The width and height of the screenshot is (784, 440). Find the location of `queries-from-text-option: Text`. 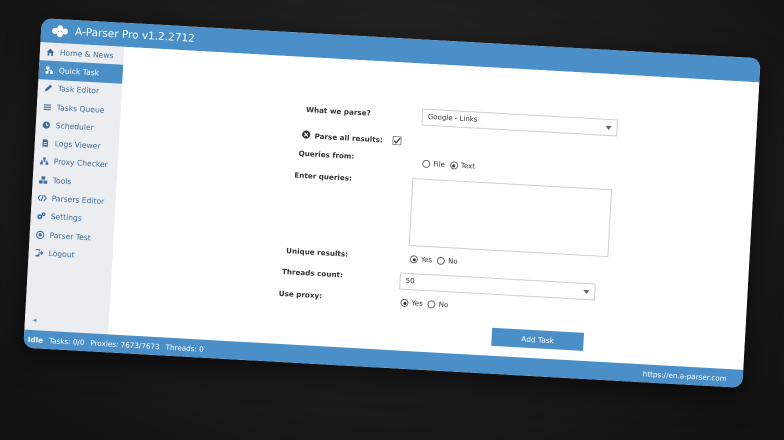

queries-from-text-option: Text is located at coordinates (462, 166).